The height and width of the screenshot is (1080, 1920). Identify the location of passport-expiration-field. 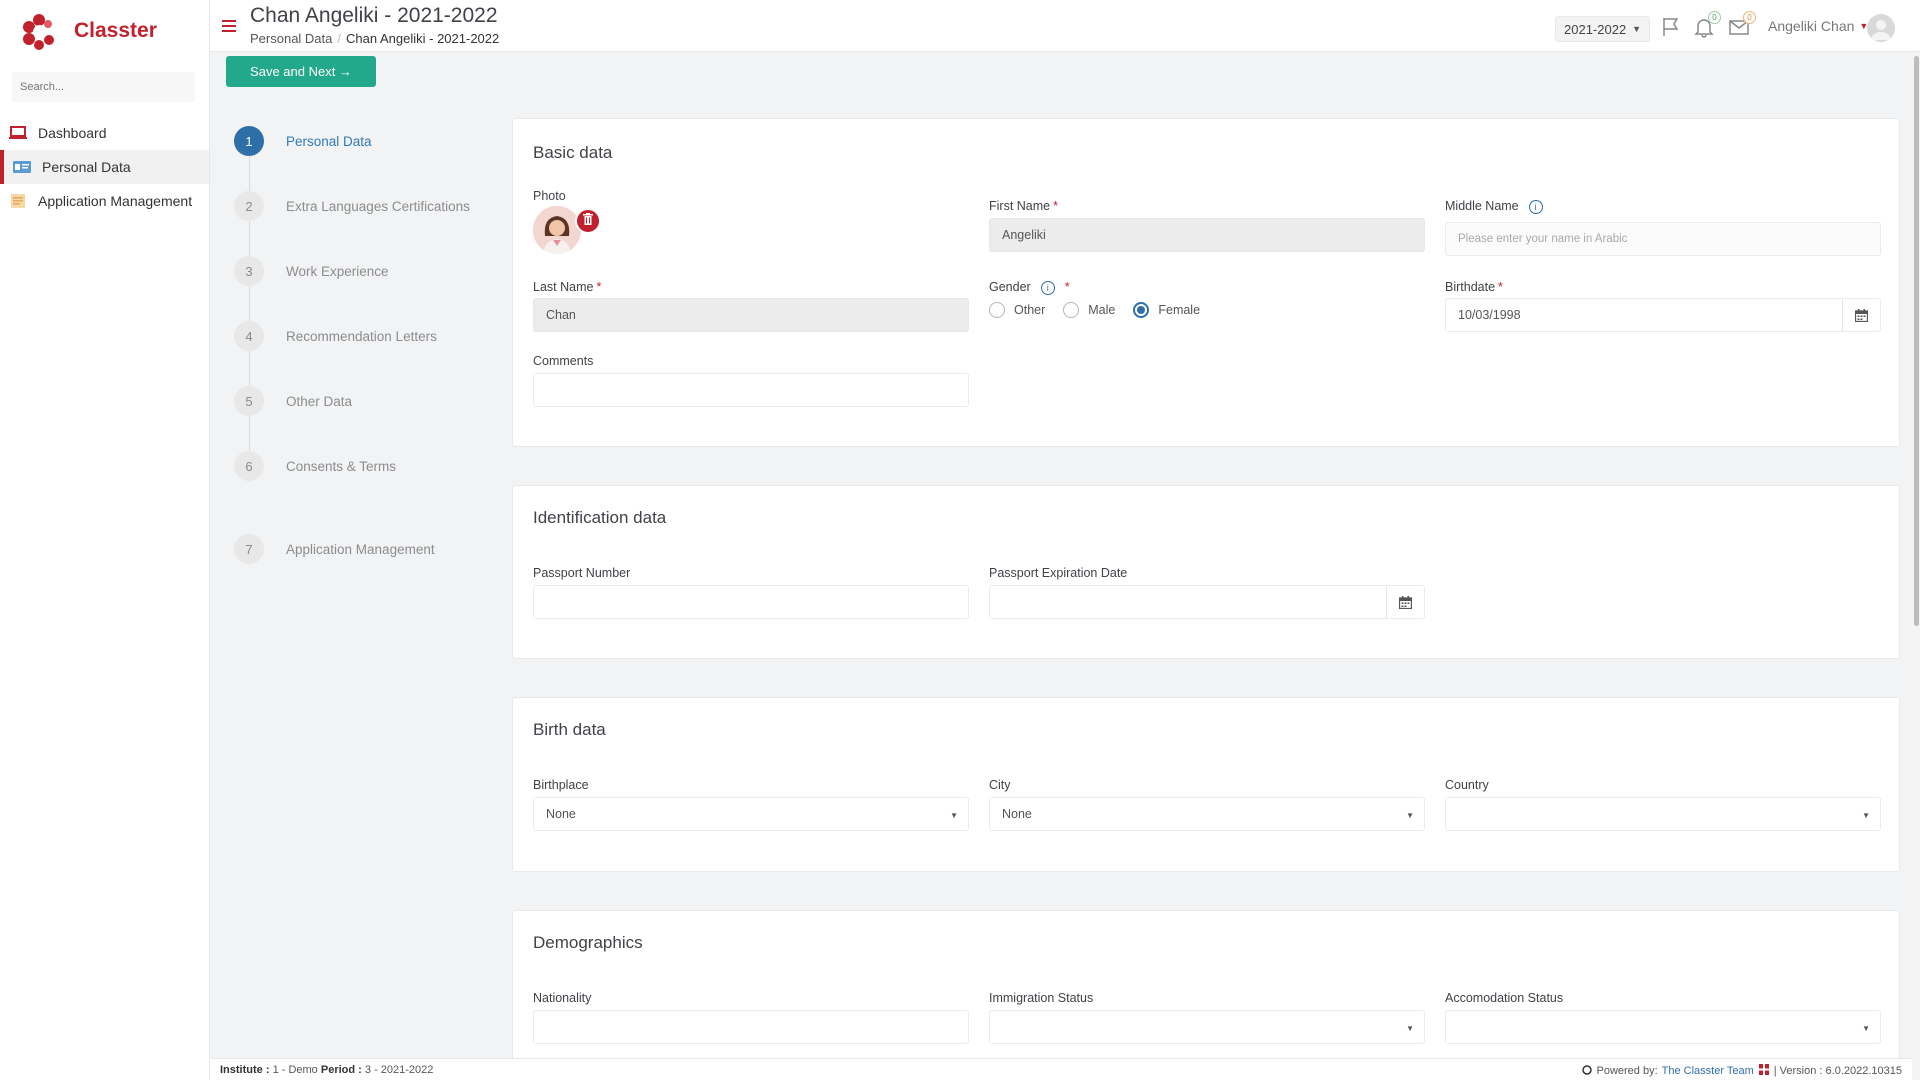
(1207, 602).